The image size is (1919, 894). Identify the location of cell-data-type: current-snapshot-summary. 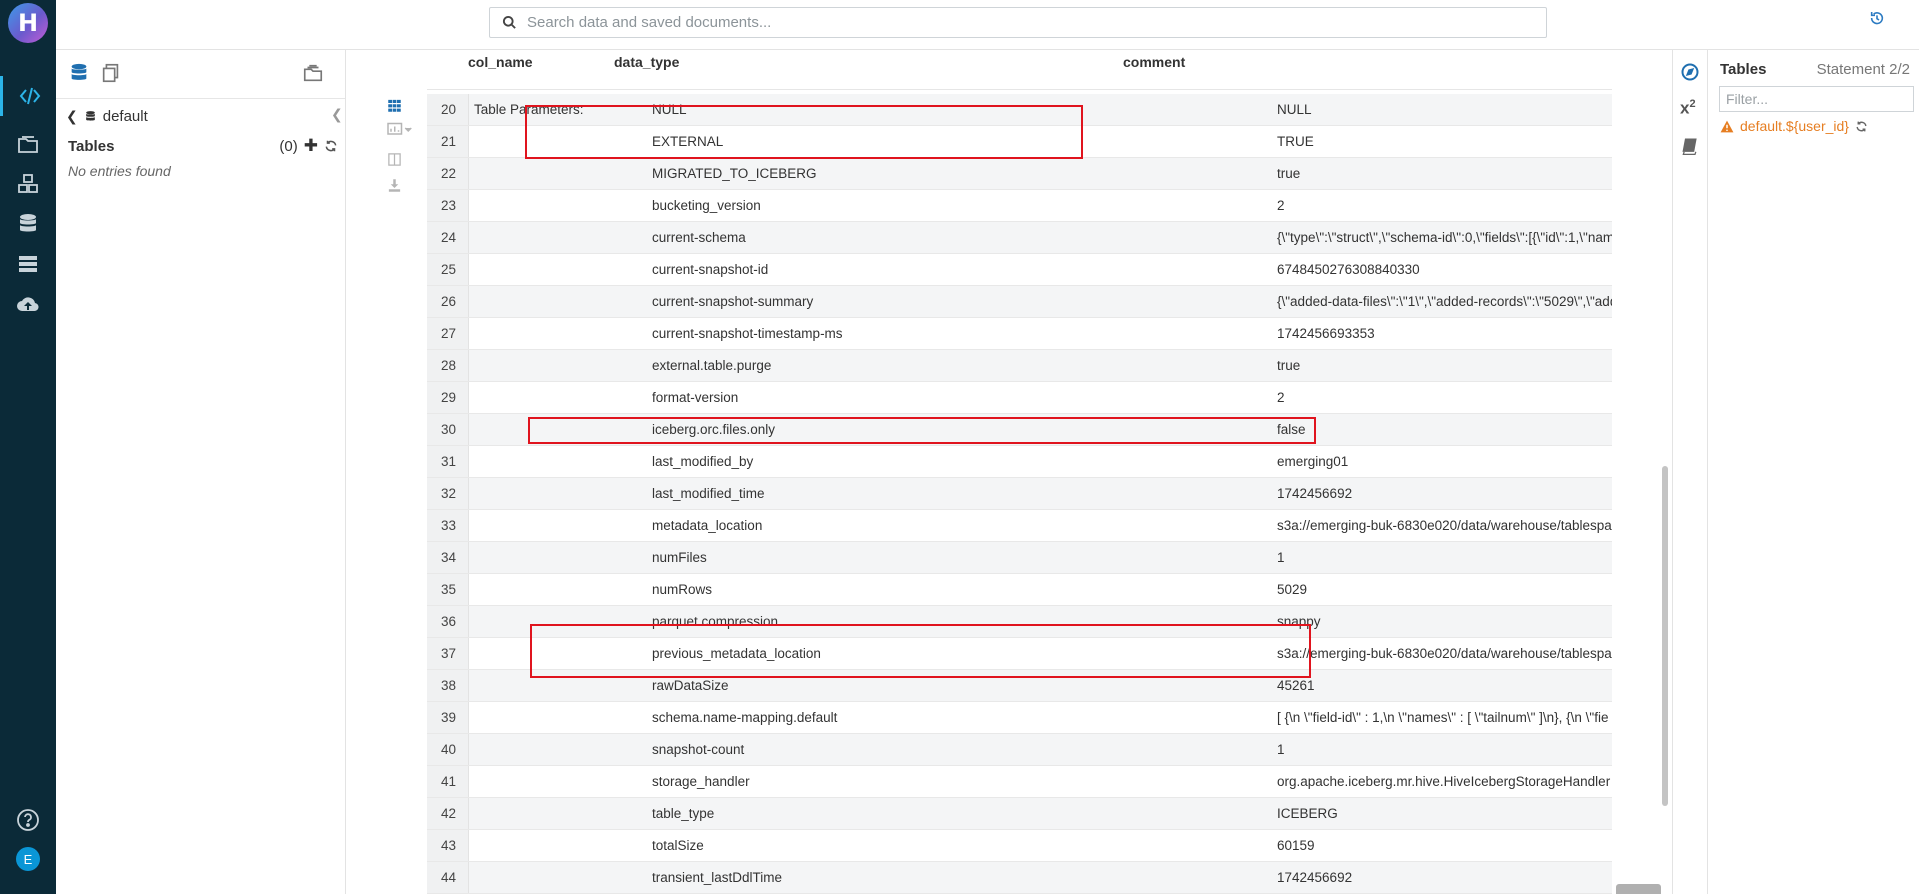
(733, 301).